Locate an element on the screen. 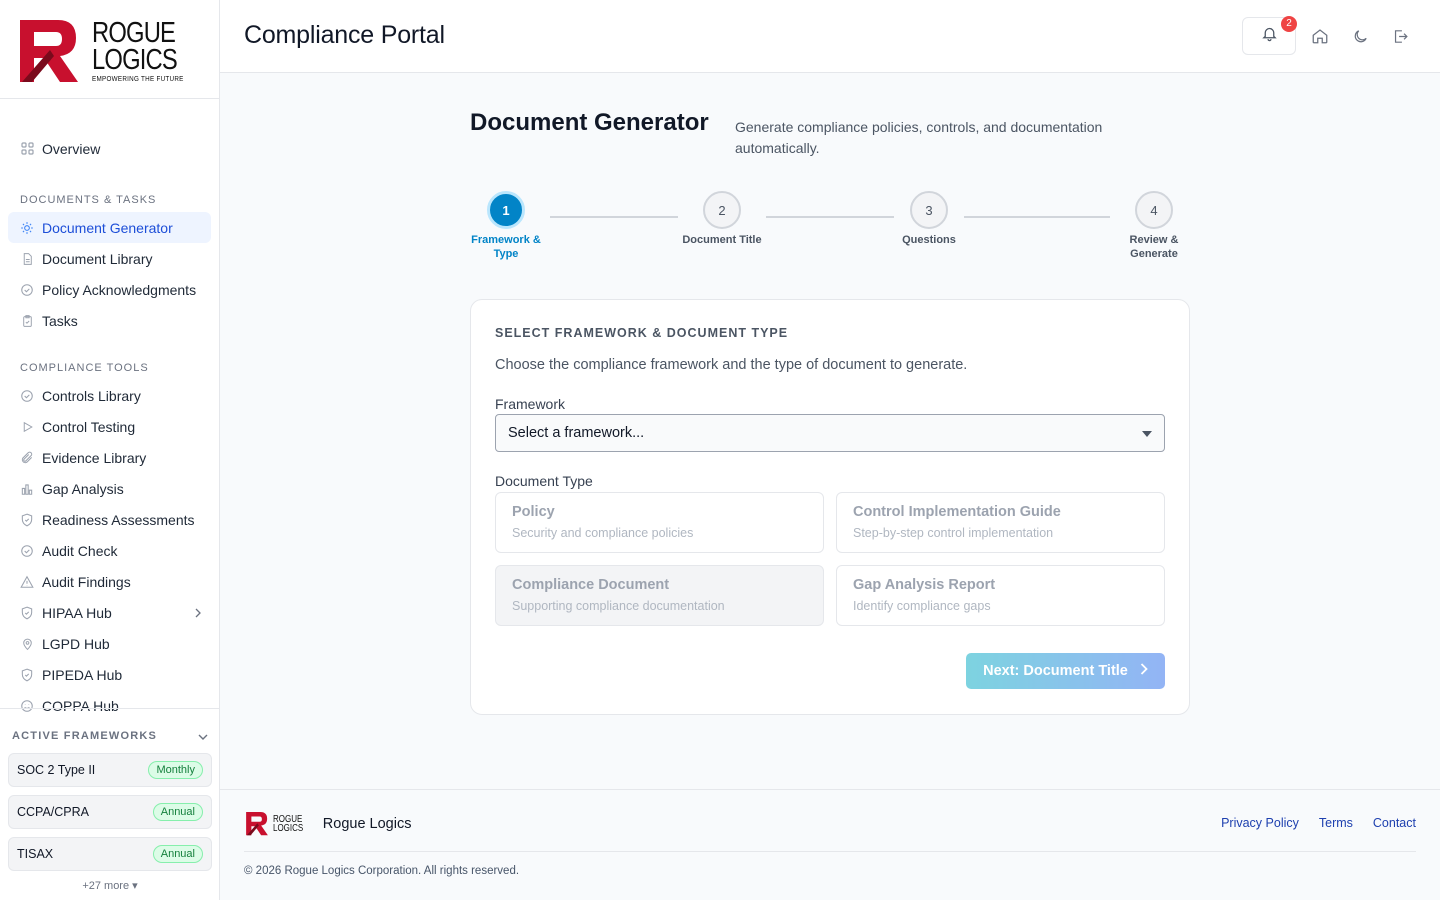 Image resolution: width=1440 pixels, height=900 pixels. active-frameworks-toggle: ACTIVE FRAMEWORKS is located at coordinates (110, 736).